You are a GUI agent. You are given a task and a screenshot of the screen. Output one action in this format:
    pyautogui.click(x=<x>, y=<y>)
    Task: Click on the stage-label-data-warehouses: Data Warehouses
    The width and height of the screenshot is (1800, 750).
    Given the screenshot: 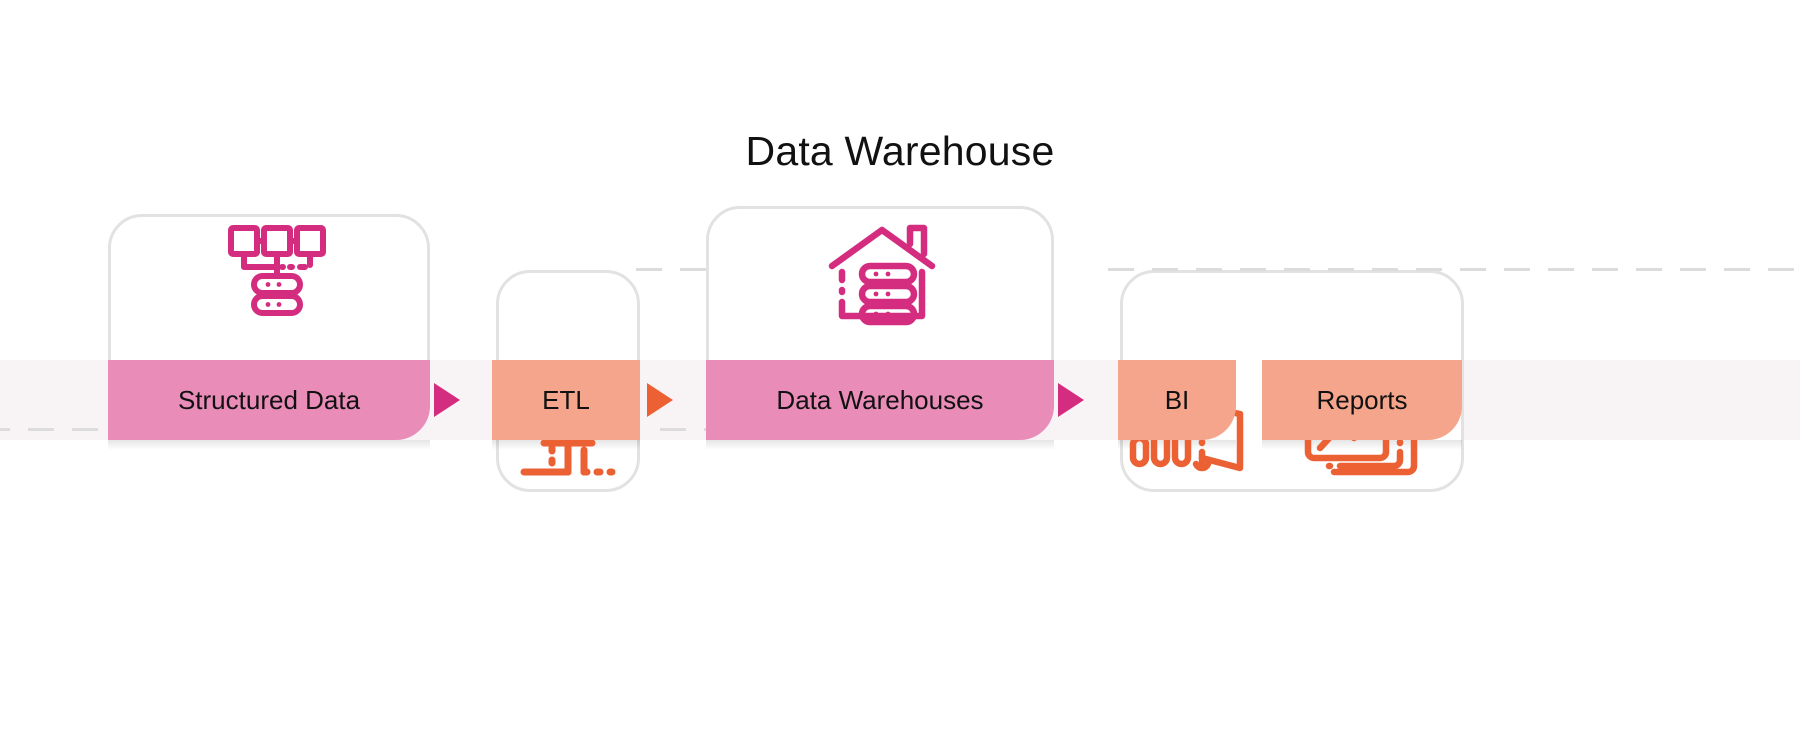 What is the action you would take?
    pyautogui.click(x=880, y=400)
    